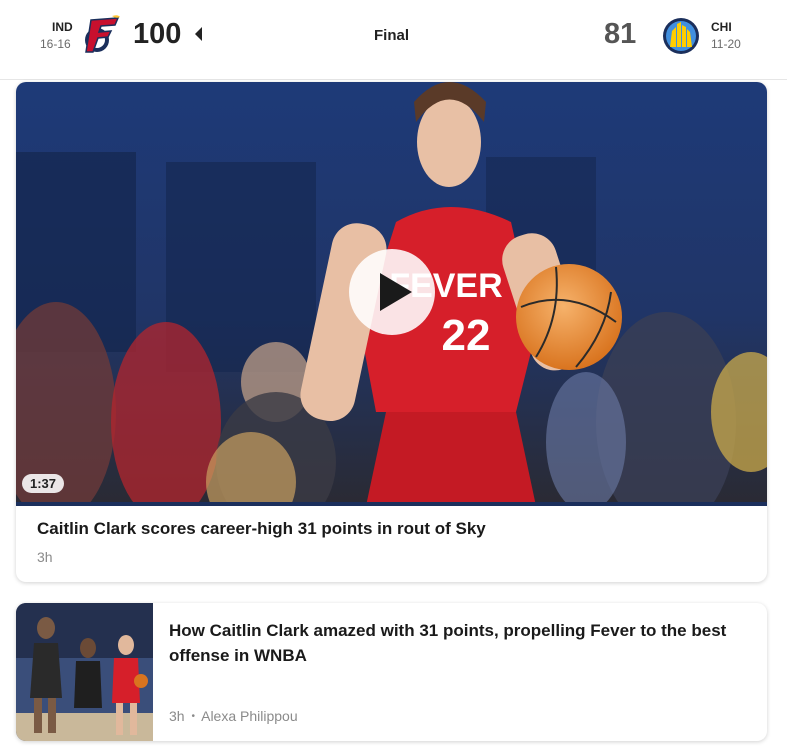  What do you see at coordinates (721, 27) in the screenshot?
I see `away-team-abbr: CHI` at bounding box center [721, 27].